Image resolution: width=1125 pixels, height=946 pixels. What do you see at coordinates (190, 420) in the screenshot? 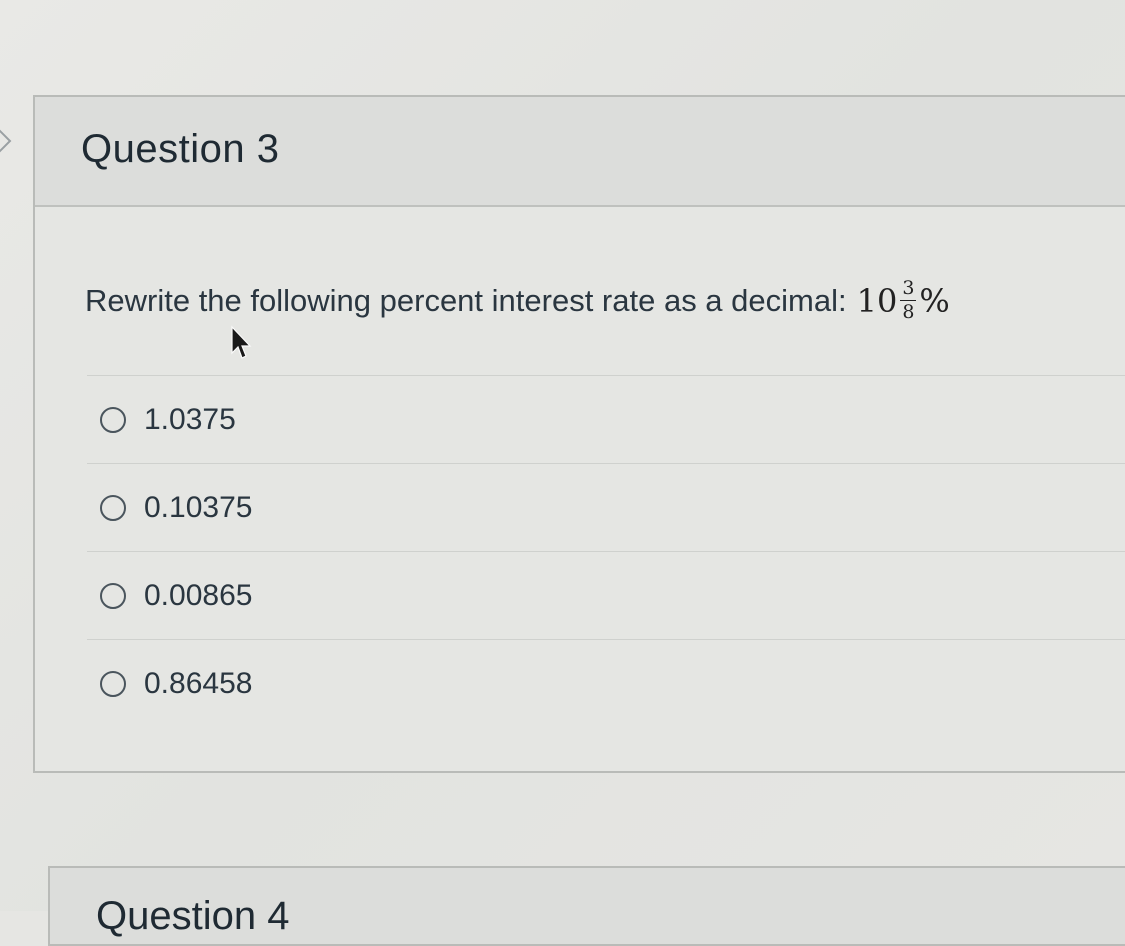
I see `answer-label: 1.0375` at bounding box center [190, 420].